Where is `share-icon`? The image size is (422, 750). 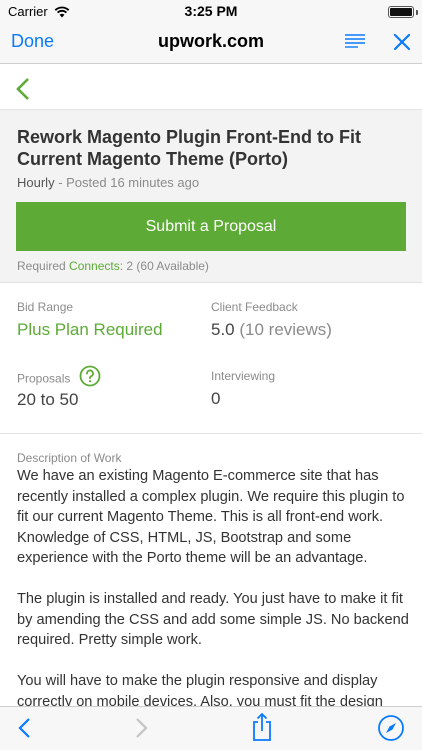
share-icon is located at coordinates (262, 729).